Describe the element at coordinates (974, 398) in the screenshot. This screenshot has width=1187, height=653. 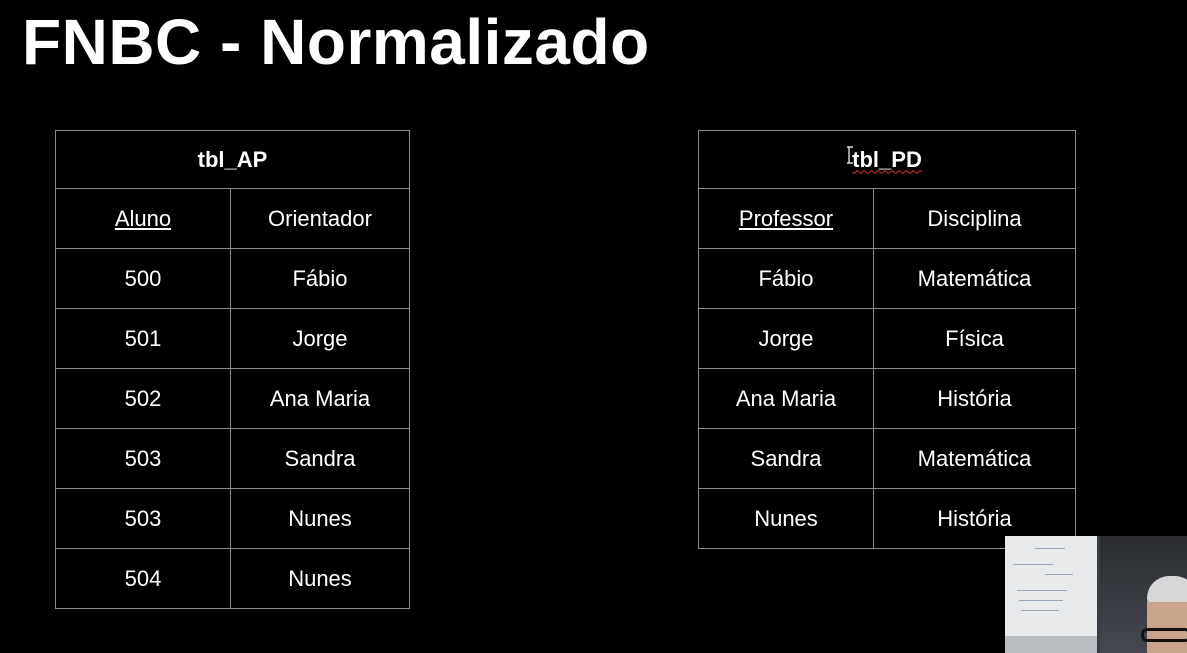
I see `cell-disciplina: História` at that location.